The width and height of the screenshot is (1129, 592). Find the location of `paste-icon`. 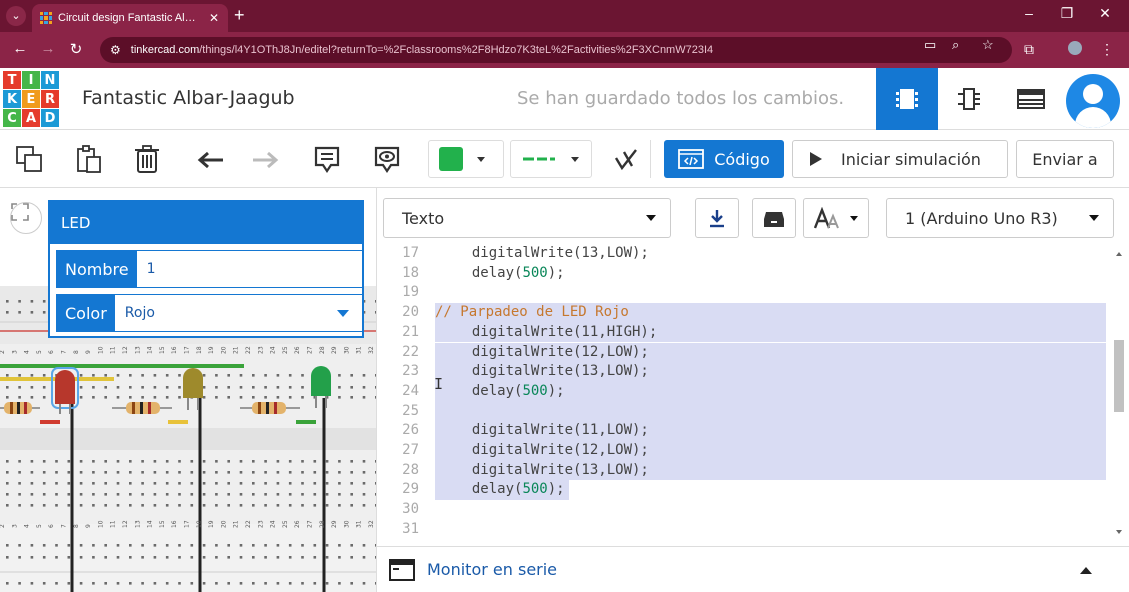

paste-icon is located at coordinates (89, 159).